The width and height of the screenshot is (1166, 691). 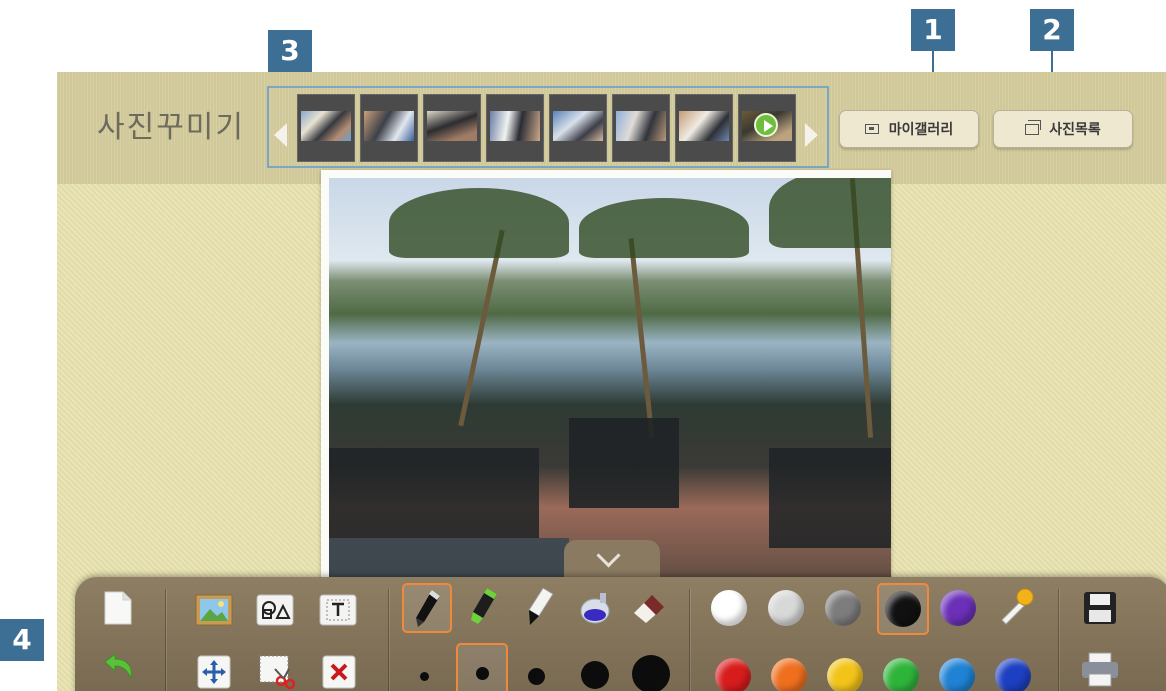 I want to click on play-icon, so click(x=766, y=125).